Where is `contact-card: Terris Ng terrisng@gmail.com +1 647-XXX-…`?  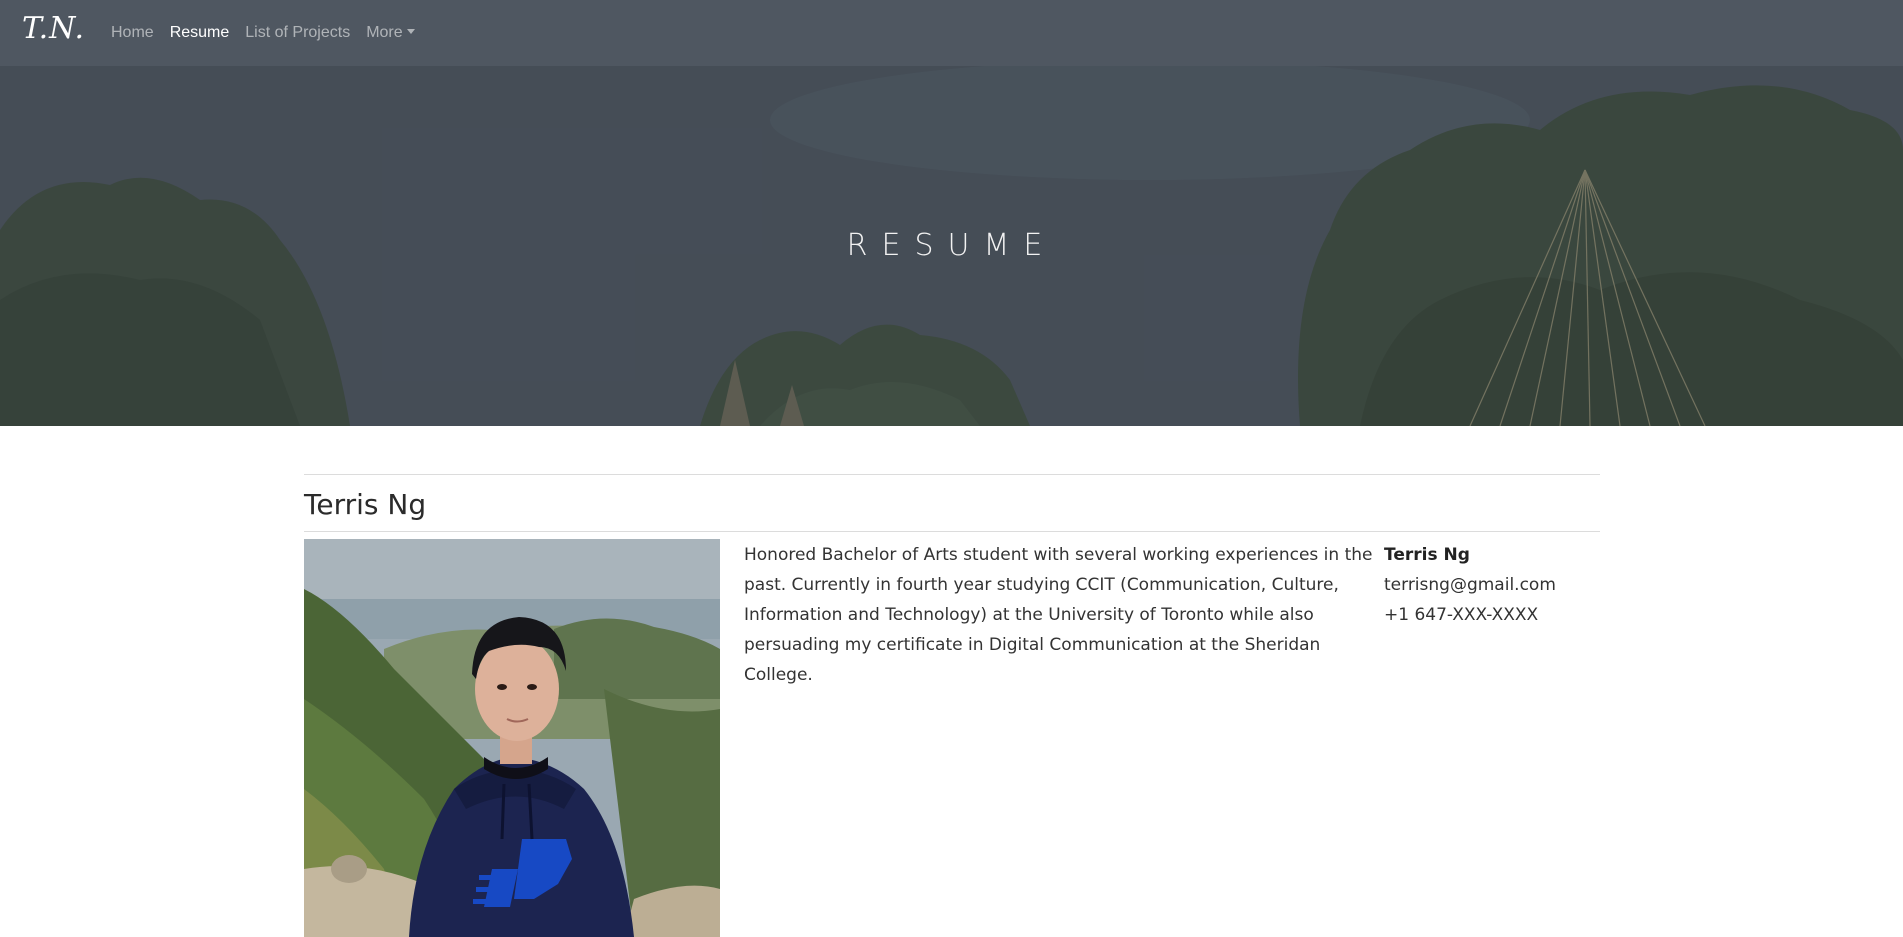 contact-card: Terris Ng terrisng@gmail.com +1 647-XXX-… is located at coordinates (1470, 738).